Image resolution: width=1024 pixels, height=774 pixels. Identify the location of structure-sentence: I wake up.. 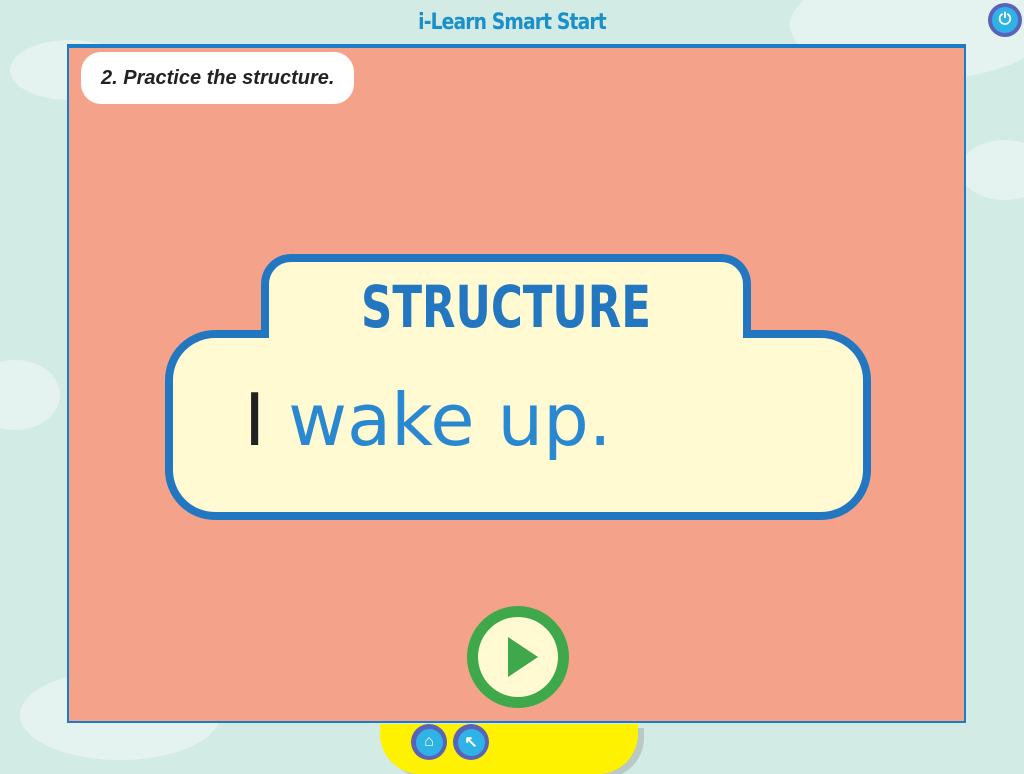
(428, 420).